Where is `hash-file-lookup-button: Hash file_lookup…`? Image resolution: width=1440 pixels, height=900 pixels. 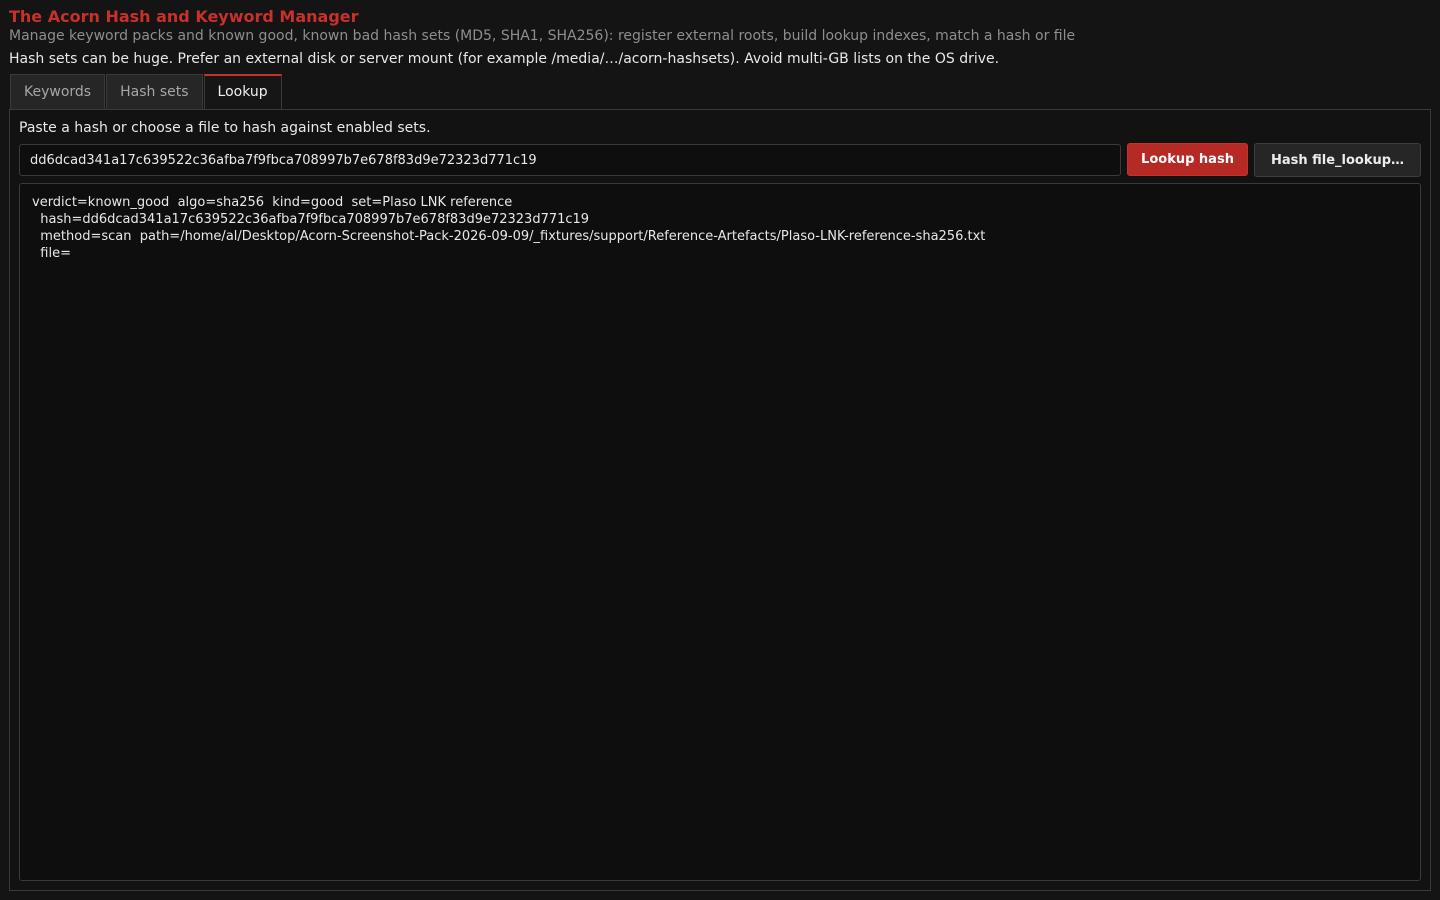
hash-file-lookup-button: Hash file_lookup… is located at coordinates (1337, 160).